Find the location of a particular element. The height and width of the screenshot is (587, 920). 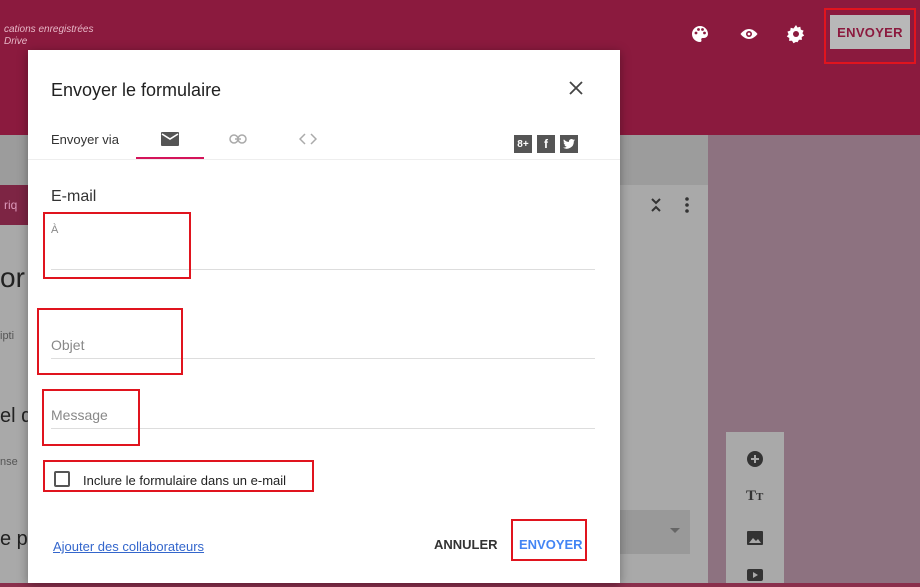

link-icon is located at coordinates (238, 139).